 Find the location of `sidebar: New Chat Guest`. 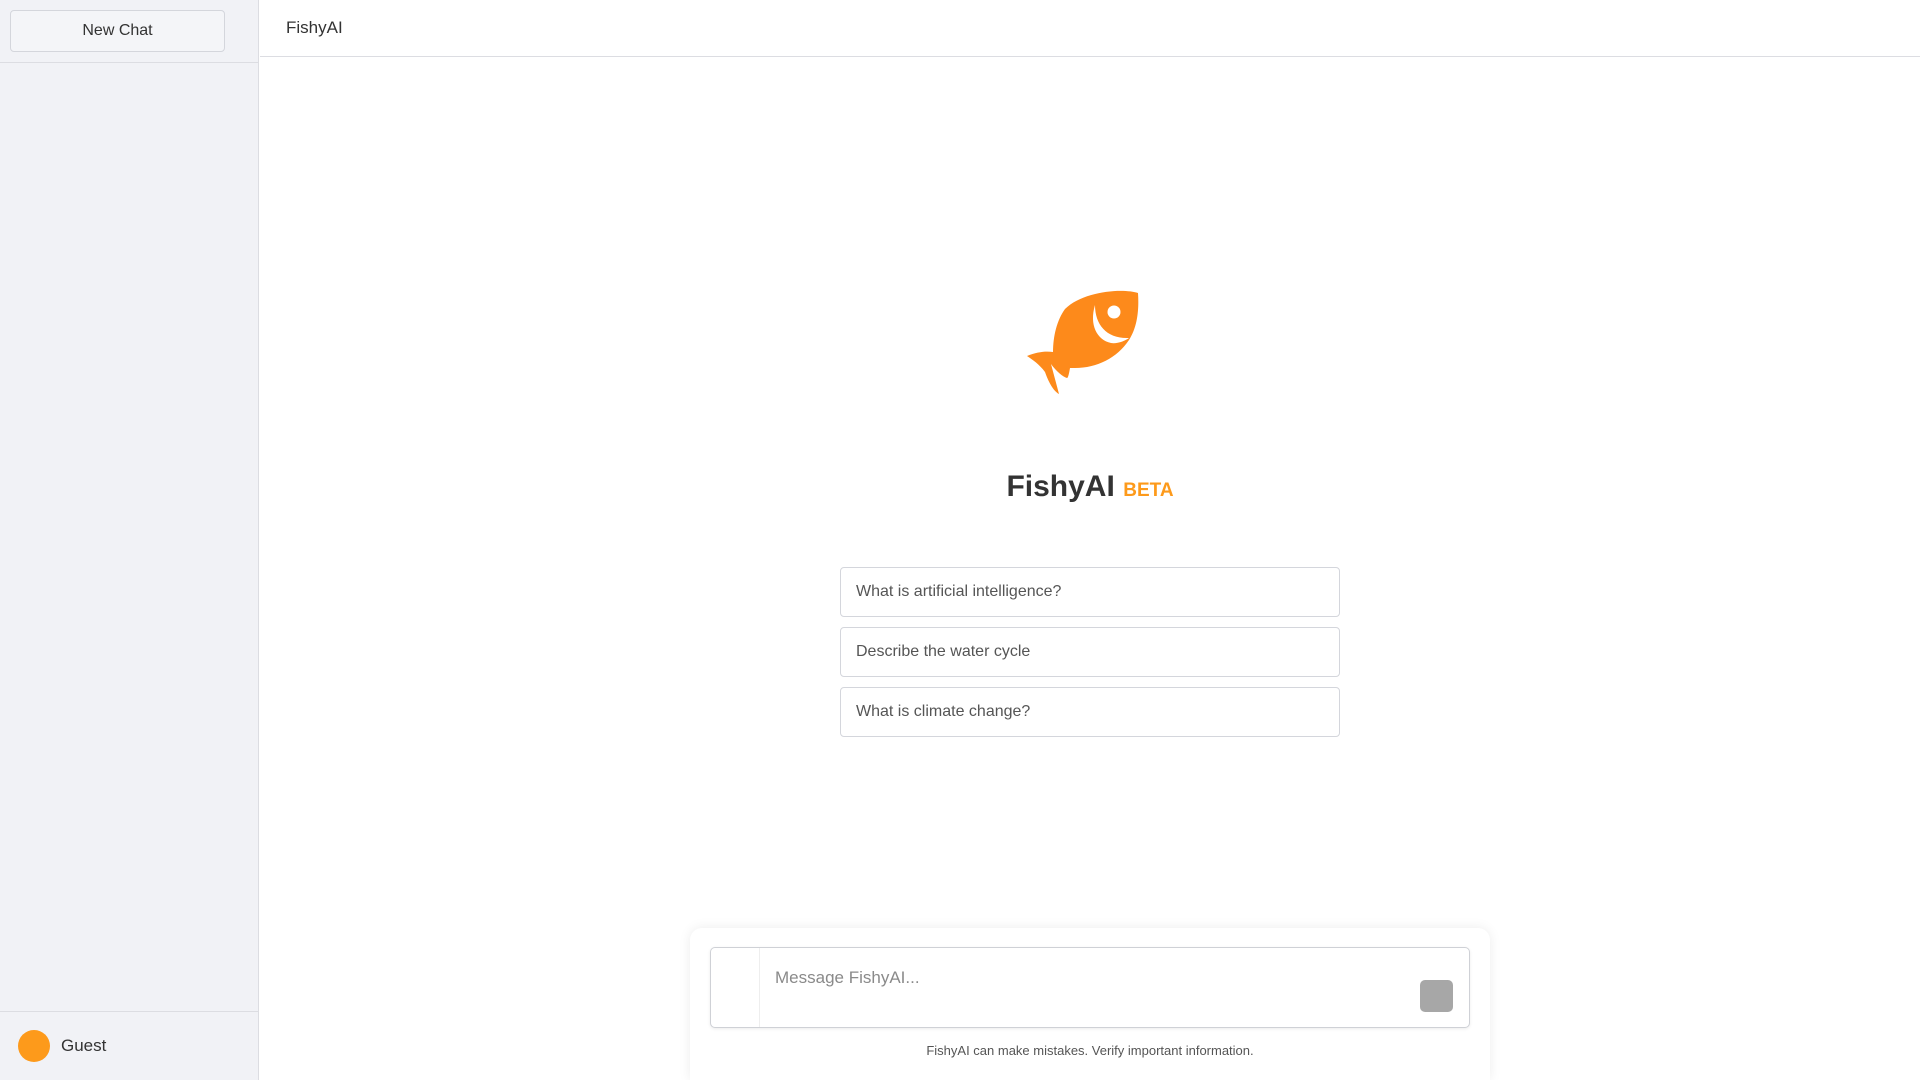

sidebar: New Chat Guest is located at coordinates (129, 540).